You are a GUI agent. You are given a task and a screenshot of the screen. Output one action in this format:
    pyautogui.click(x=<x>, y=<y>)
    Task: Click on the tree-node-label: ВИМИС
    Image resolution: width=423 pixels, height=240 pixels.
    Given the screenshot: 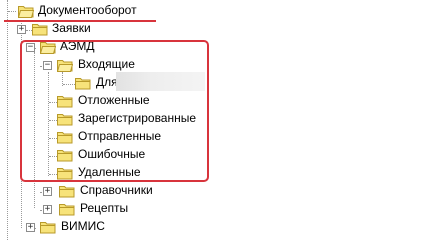 What is the action you would take?
    pyautogui.click(x=83, y=226)
    